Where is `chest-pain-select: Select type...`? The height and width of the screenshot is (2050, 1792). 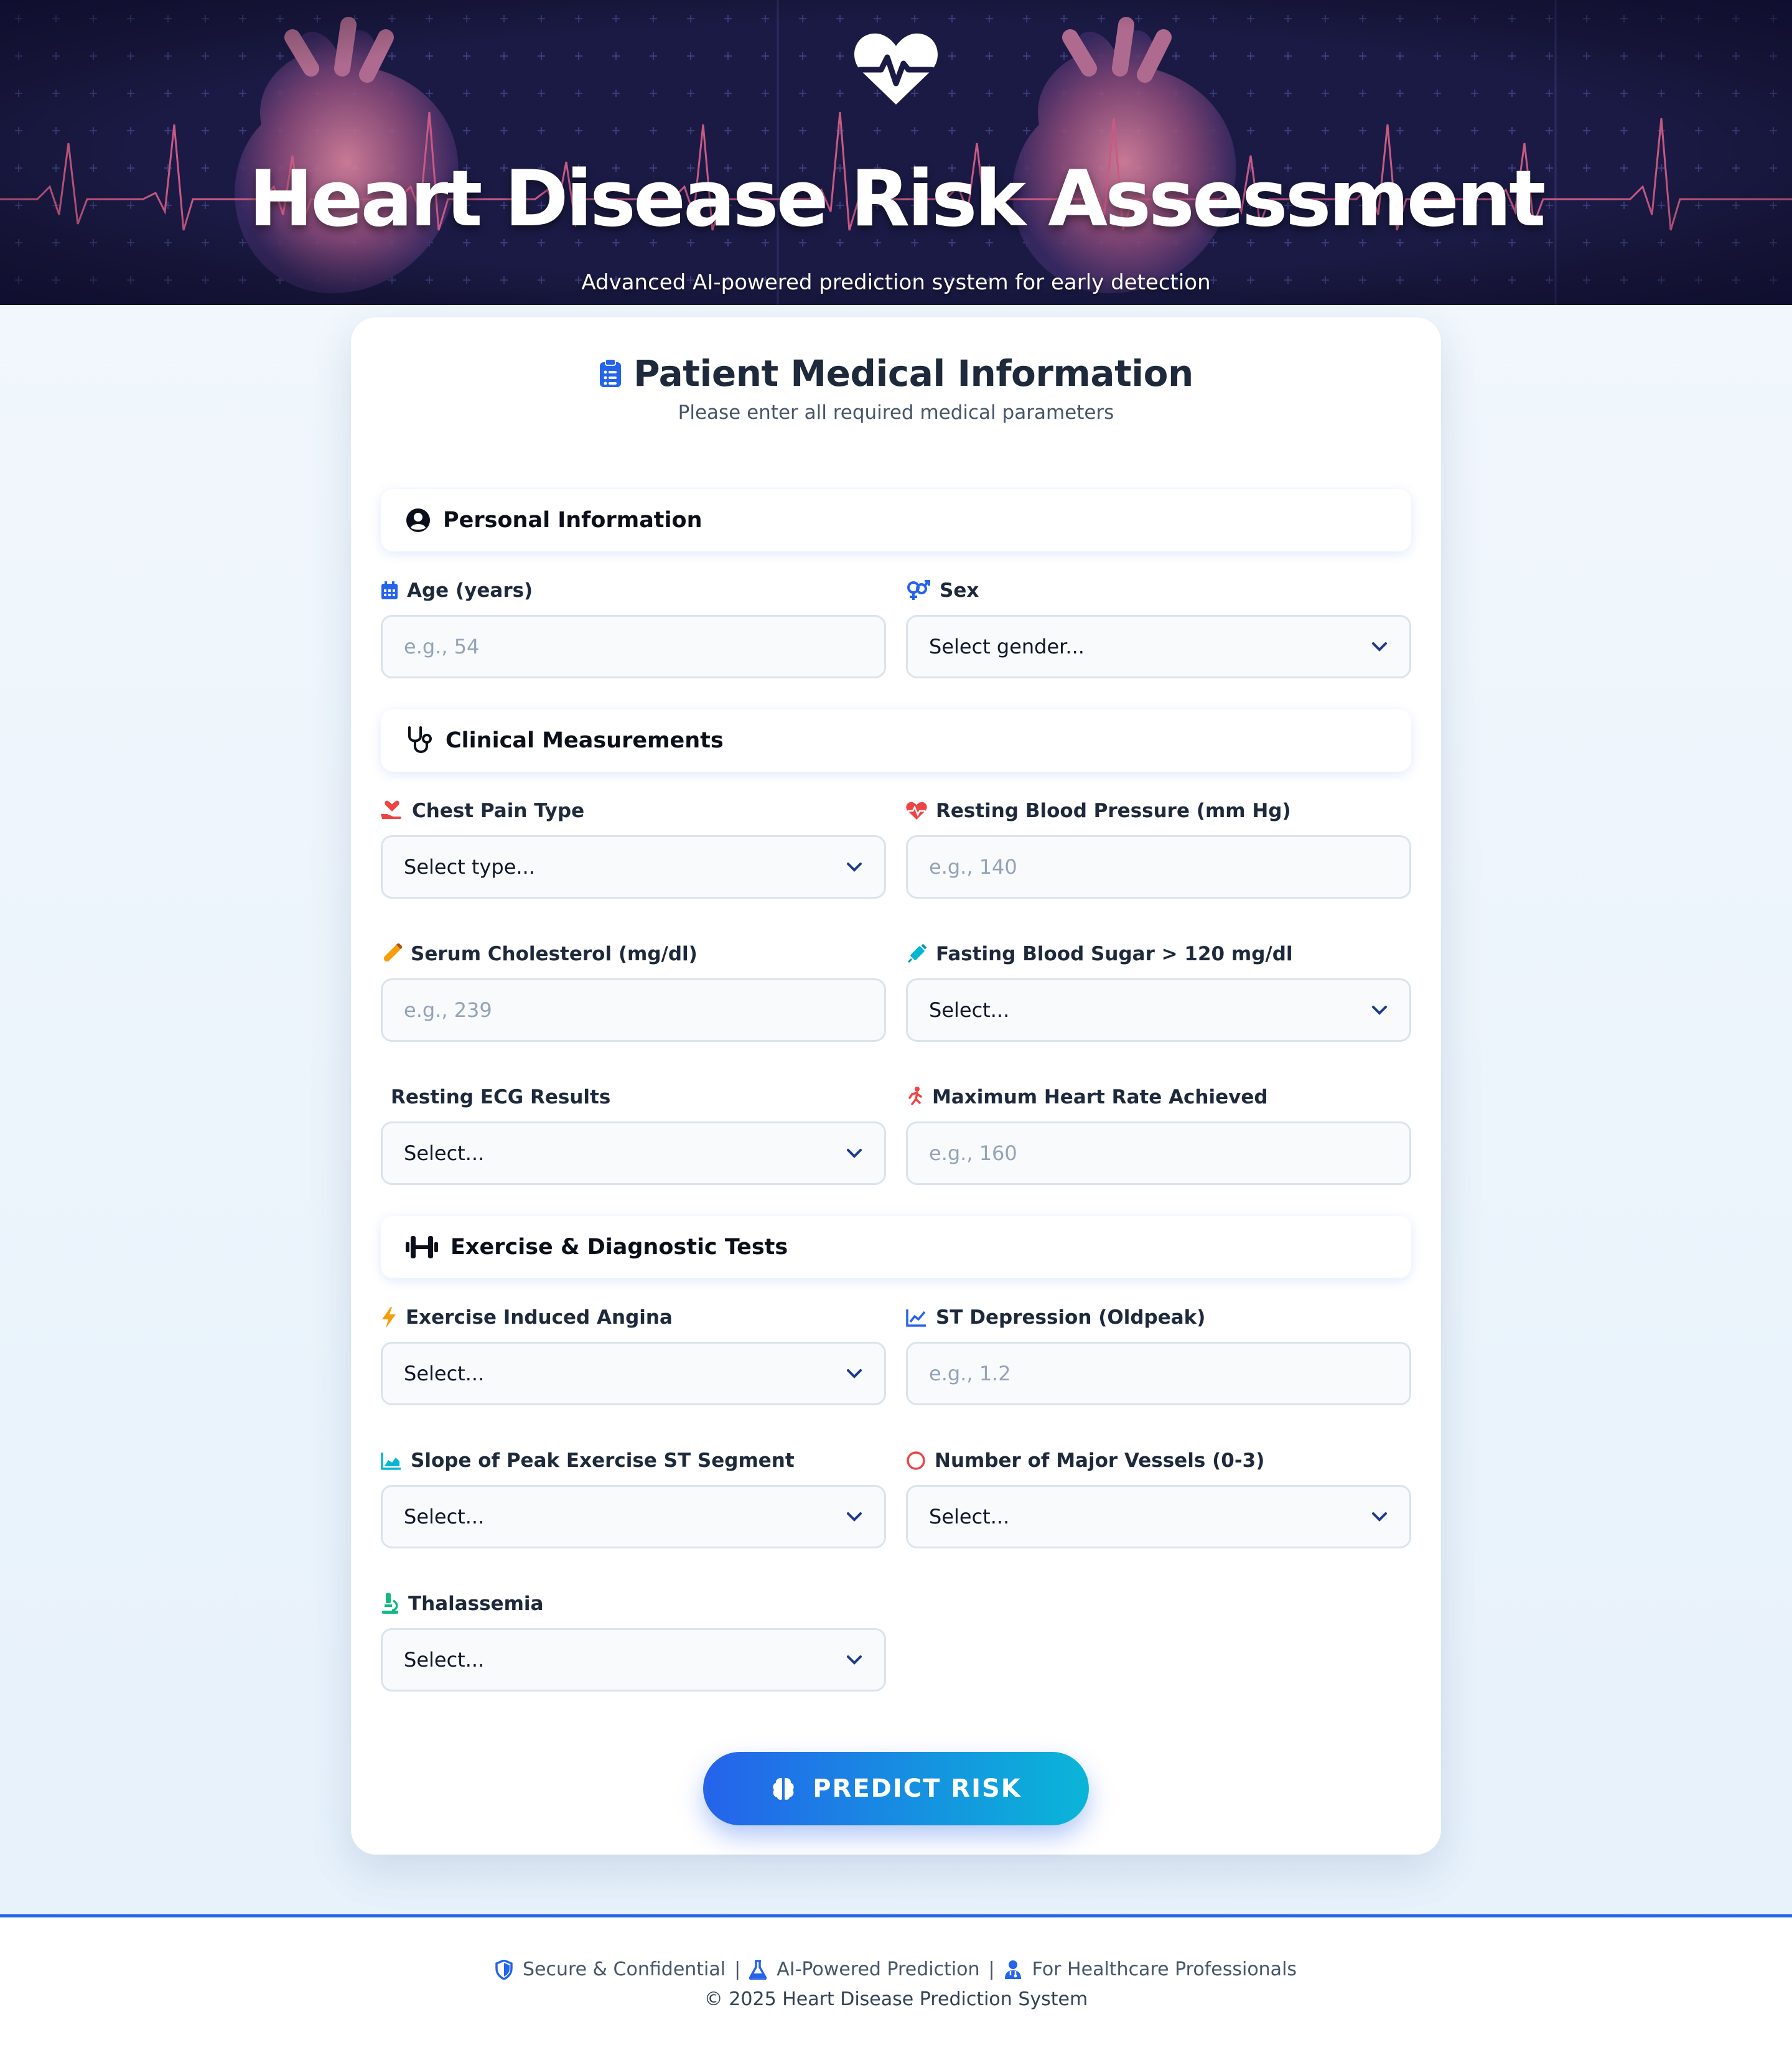 chest-pain-select: Select type... is located at coordinates (633, 867).